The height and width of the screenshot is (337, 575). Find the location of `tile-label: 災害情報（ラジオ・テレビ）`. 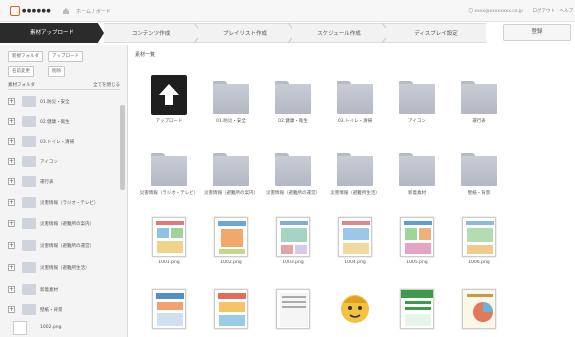

tile-label: 災害情報（ラジオ・テレビ） is located at coordinates (169, 193).